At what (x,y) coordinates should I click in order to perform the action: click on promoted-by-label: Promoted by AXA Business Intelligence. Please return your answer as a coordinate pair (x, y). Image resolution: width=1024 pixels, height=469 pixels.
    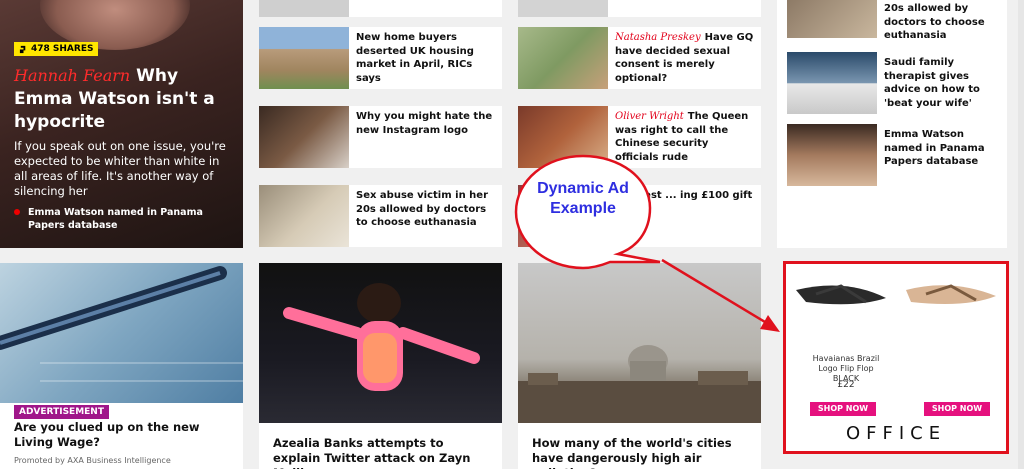
    Looking at the image, I should click on (92, 460).